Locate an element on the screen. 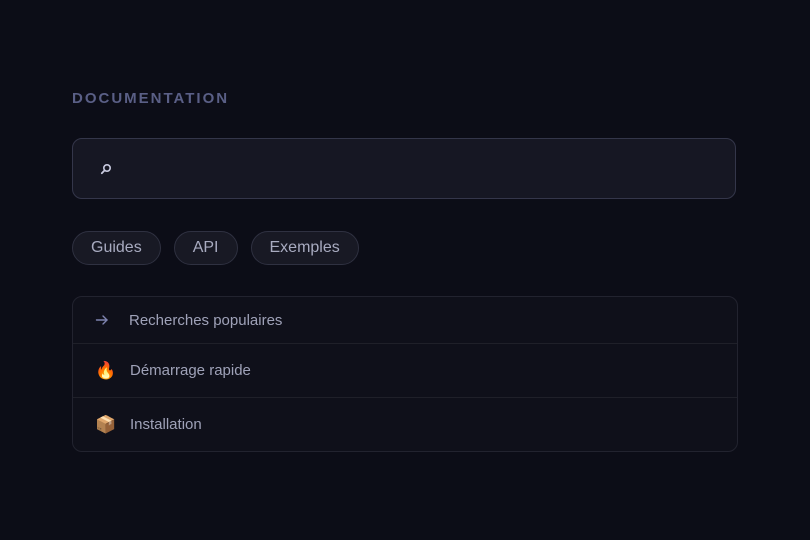 This screenshot has width=810, height=540. search-box is located at coordinates (404, 168).